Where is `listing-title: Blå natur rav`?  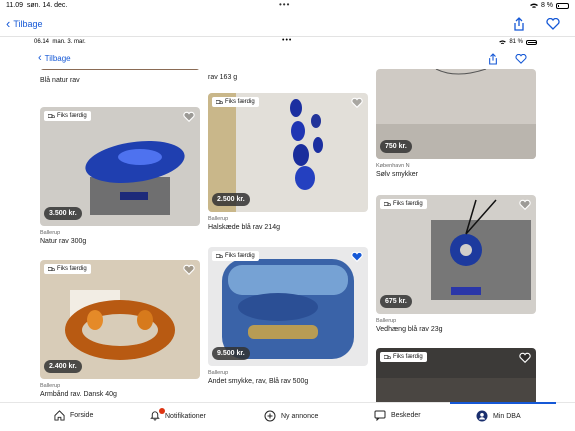 listing-title: Blå natur rav is located at coordinates (120, 80).